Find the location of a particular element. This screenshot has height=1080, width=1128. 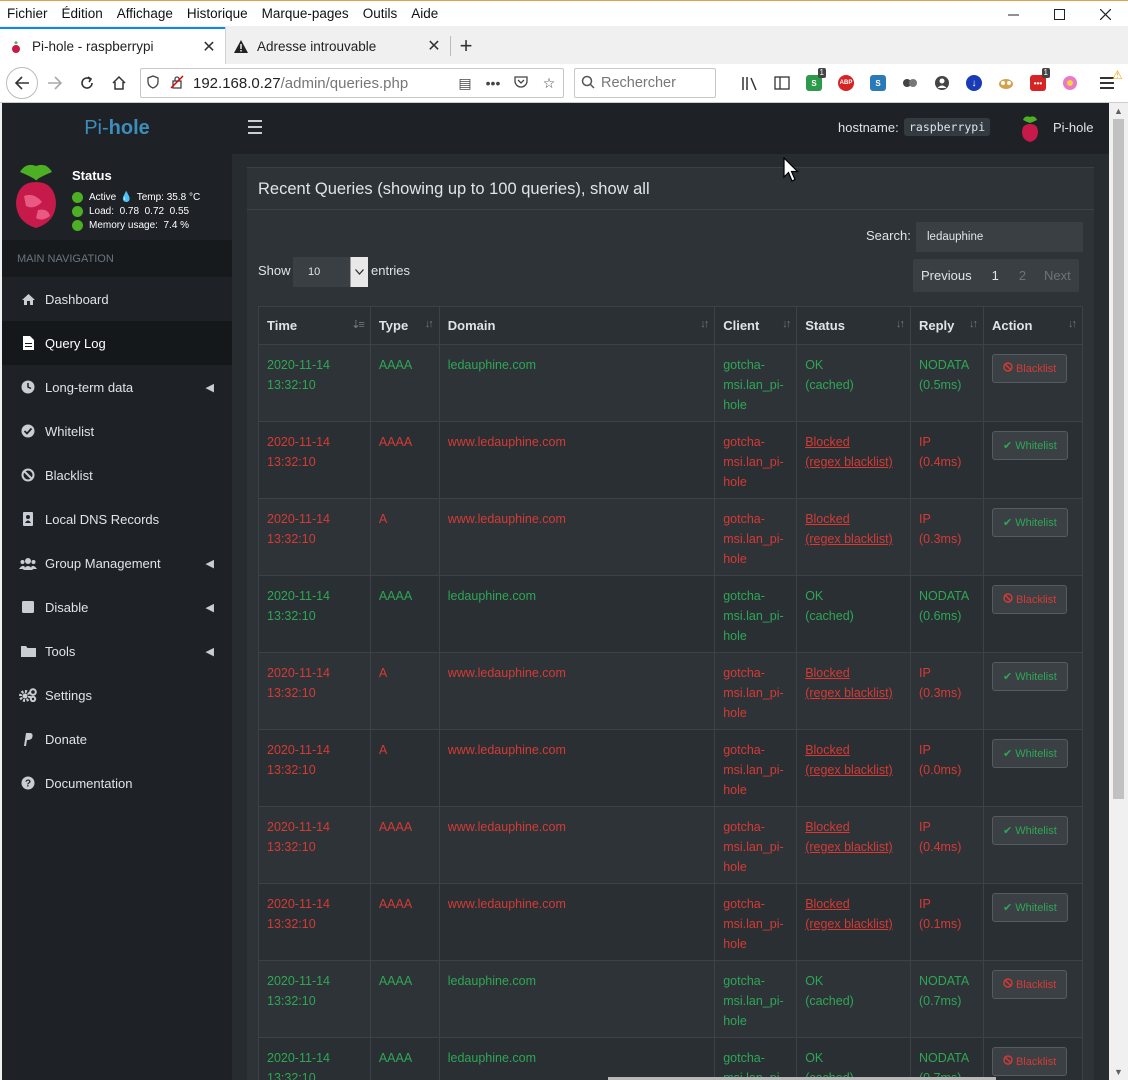

home-button is located at coordinates (119, 83).